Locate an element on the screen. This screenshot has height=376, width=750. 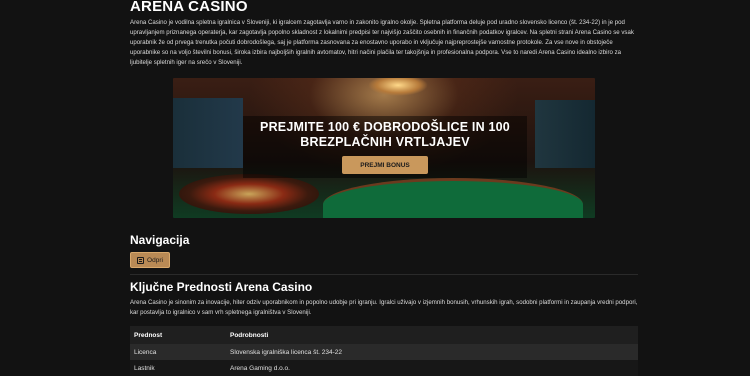
roulette-wheel-image is located at coordinates (249, 194).